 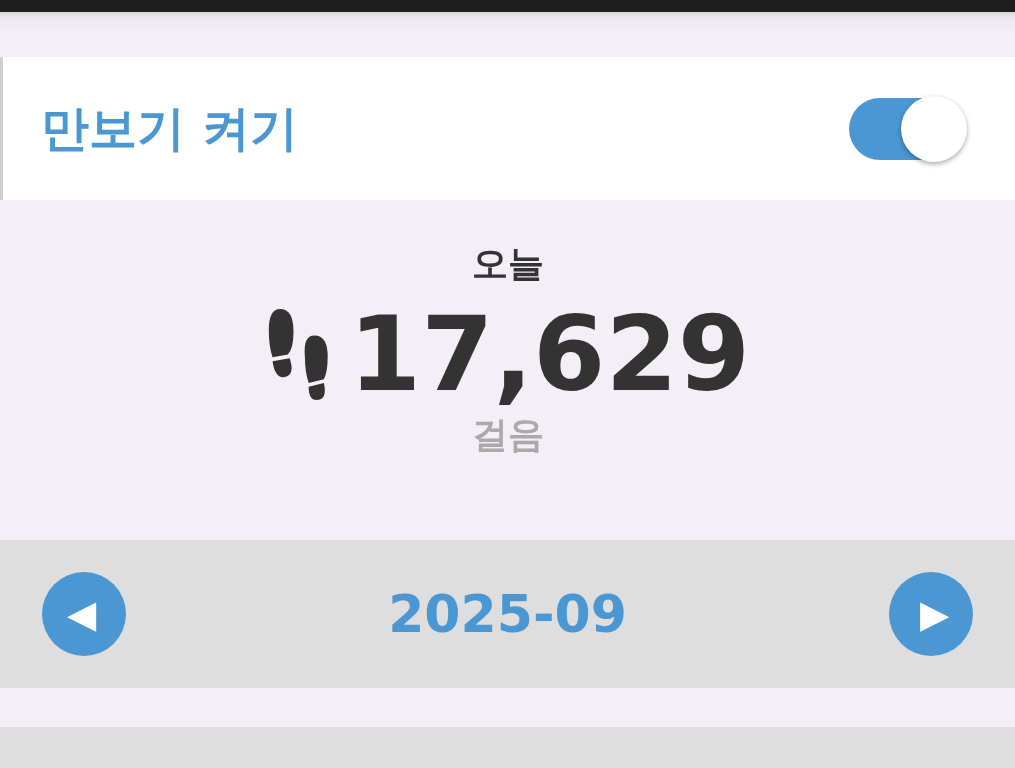 What do you see at coordinates (84, 614) in the screenshot?
I see `previous-month-button: ◀` at bounding box center [84, 614].